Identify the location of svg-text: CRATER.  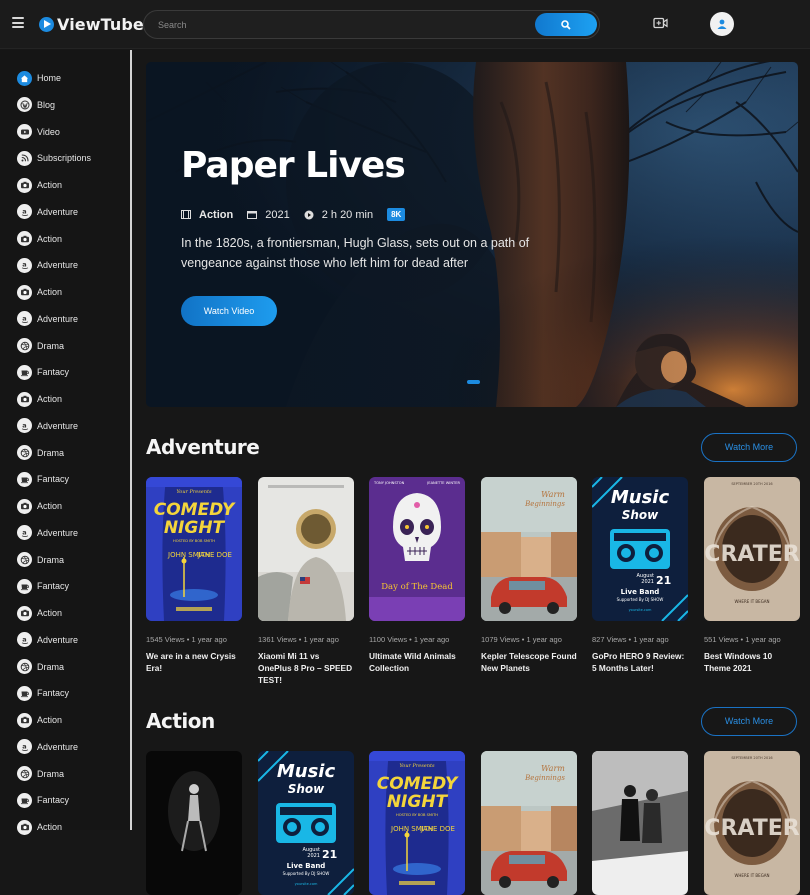
(751, 554).